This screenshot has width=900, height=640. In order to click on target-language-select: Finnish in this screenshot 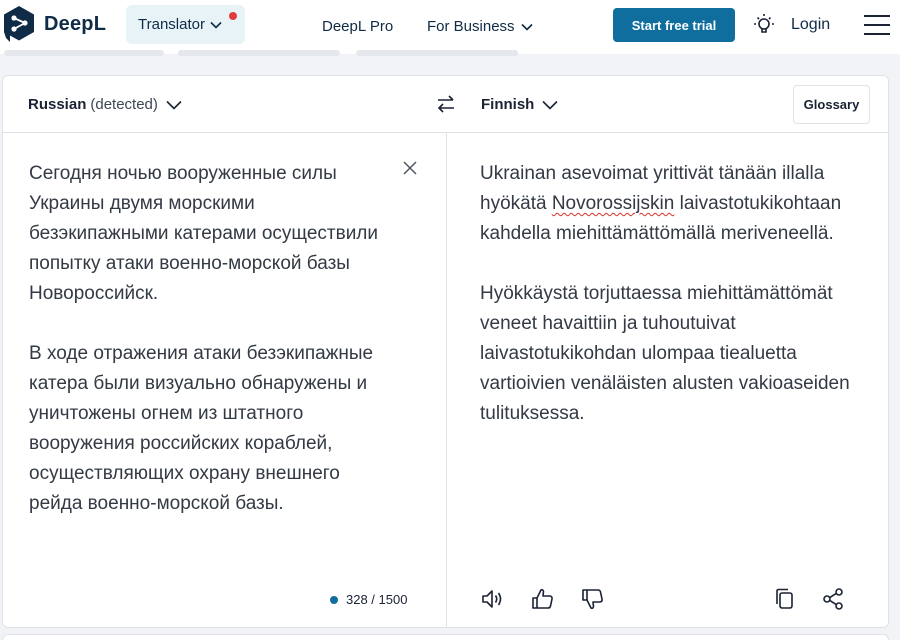, I will do `click(519, 104)`.